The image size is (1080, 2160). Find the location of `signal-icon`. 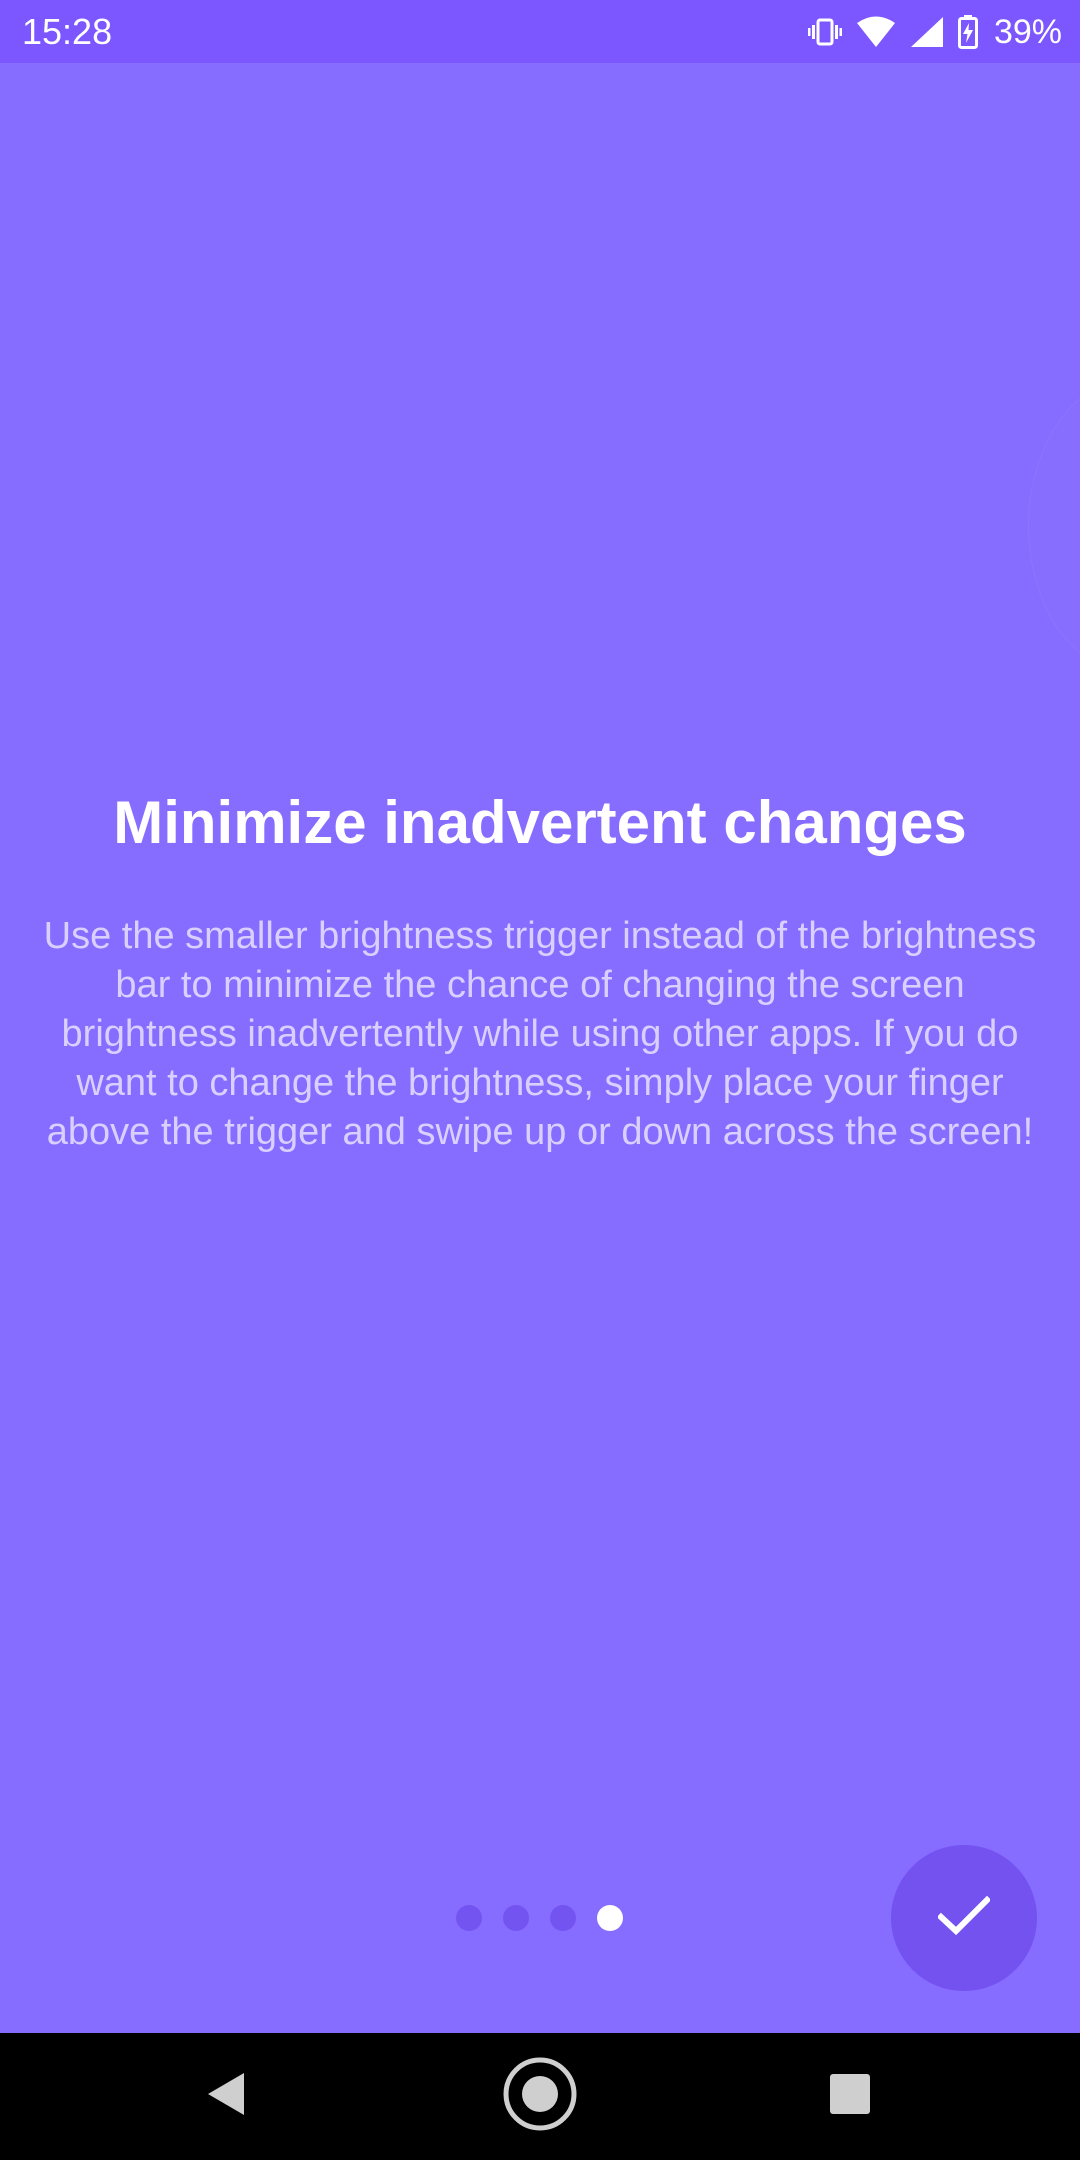

signal-icon is located at coordinates (927, 32).